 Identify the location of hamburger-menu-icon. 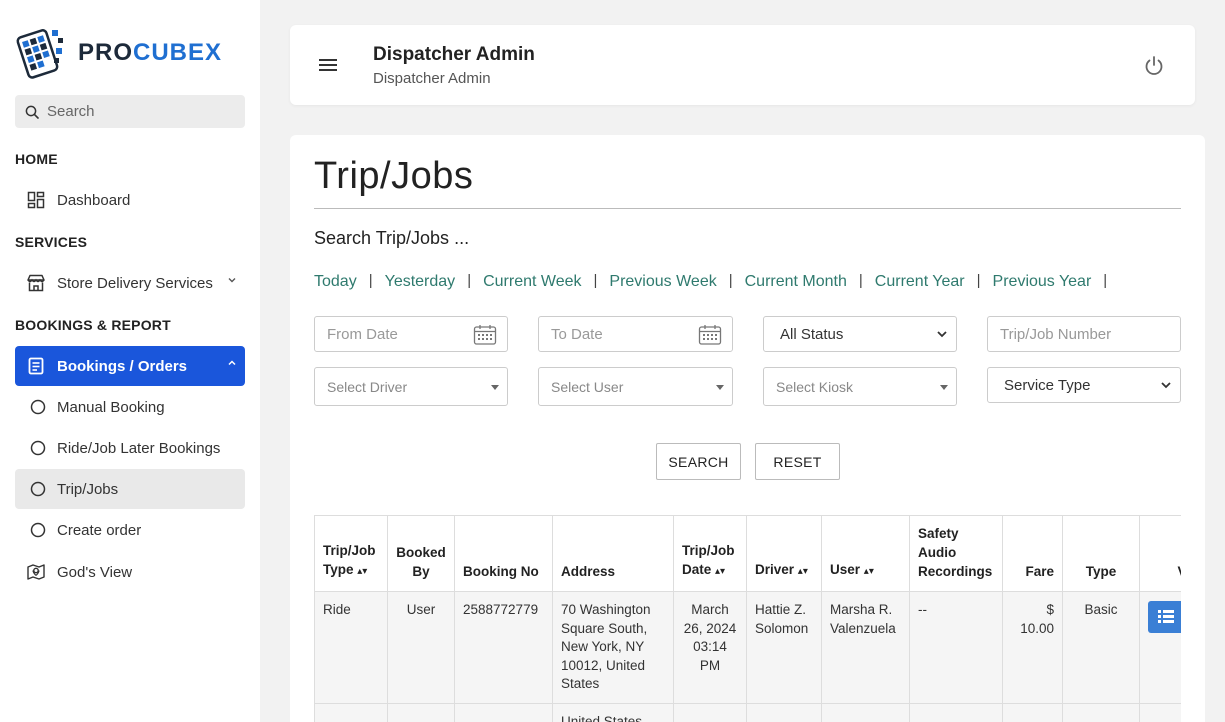
(328, 65).